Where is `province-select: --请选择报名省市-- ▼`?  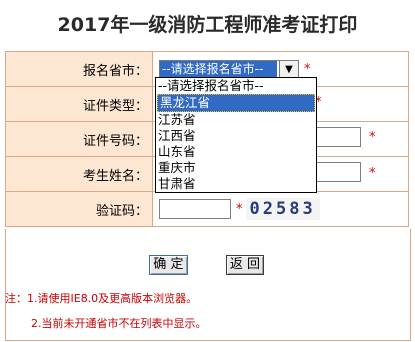 province-select: --请选择报名省市-- ▼ is located at coordinates (229, 69).